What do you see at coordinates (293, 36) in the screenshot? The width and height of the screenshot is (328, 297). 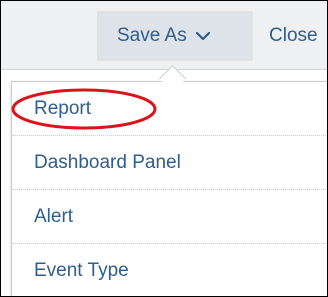 I see `close-button: Close` at bounding box center [293, 36].